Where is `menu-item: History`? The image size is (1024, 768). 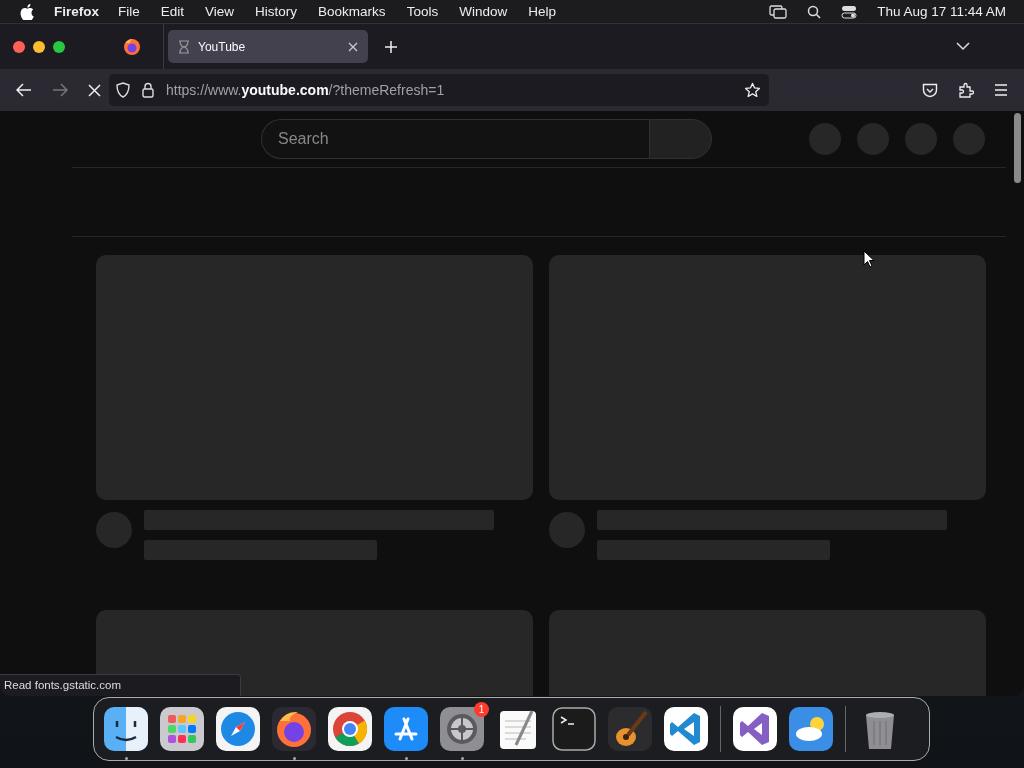 menu-item: History is located at coordinates (276, 11).